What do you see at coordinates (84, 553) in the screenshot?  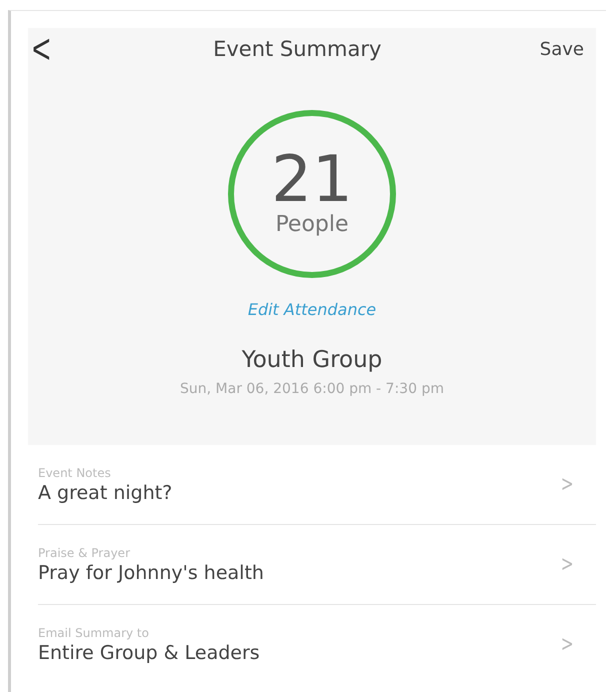 I see `row-label: Praise & Prayer` at bounding box center [84, 553].